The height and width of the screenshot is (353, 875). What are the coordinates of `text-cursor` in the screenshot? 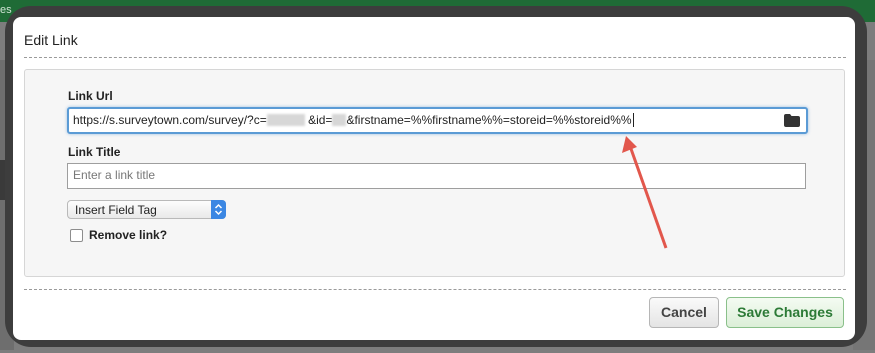 It's located at (633, 120).